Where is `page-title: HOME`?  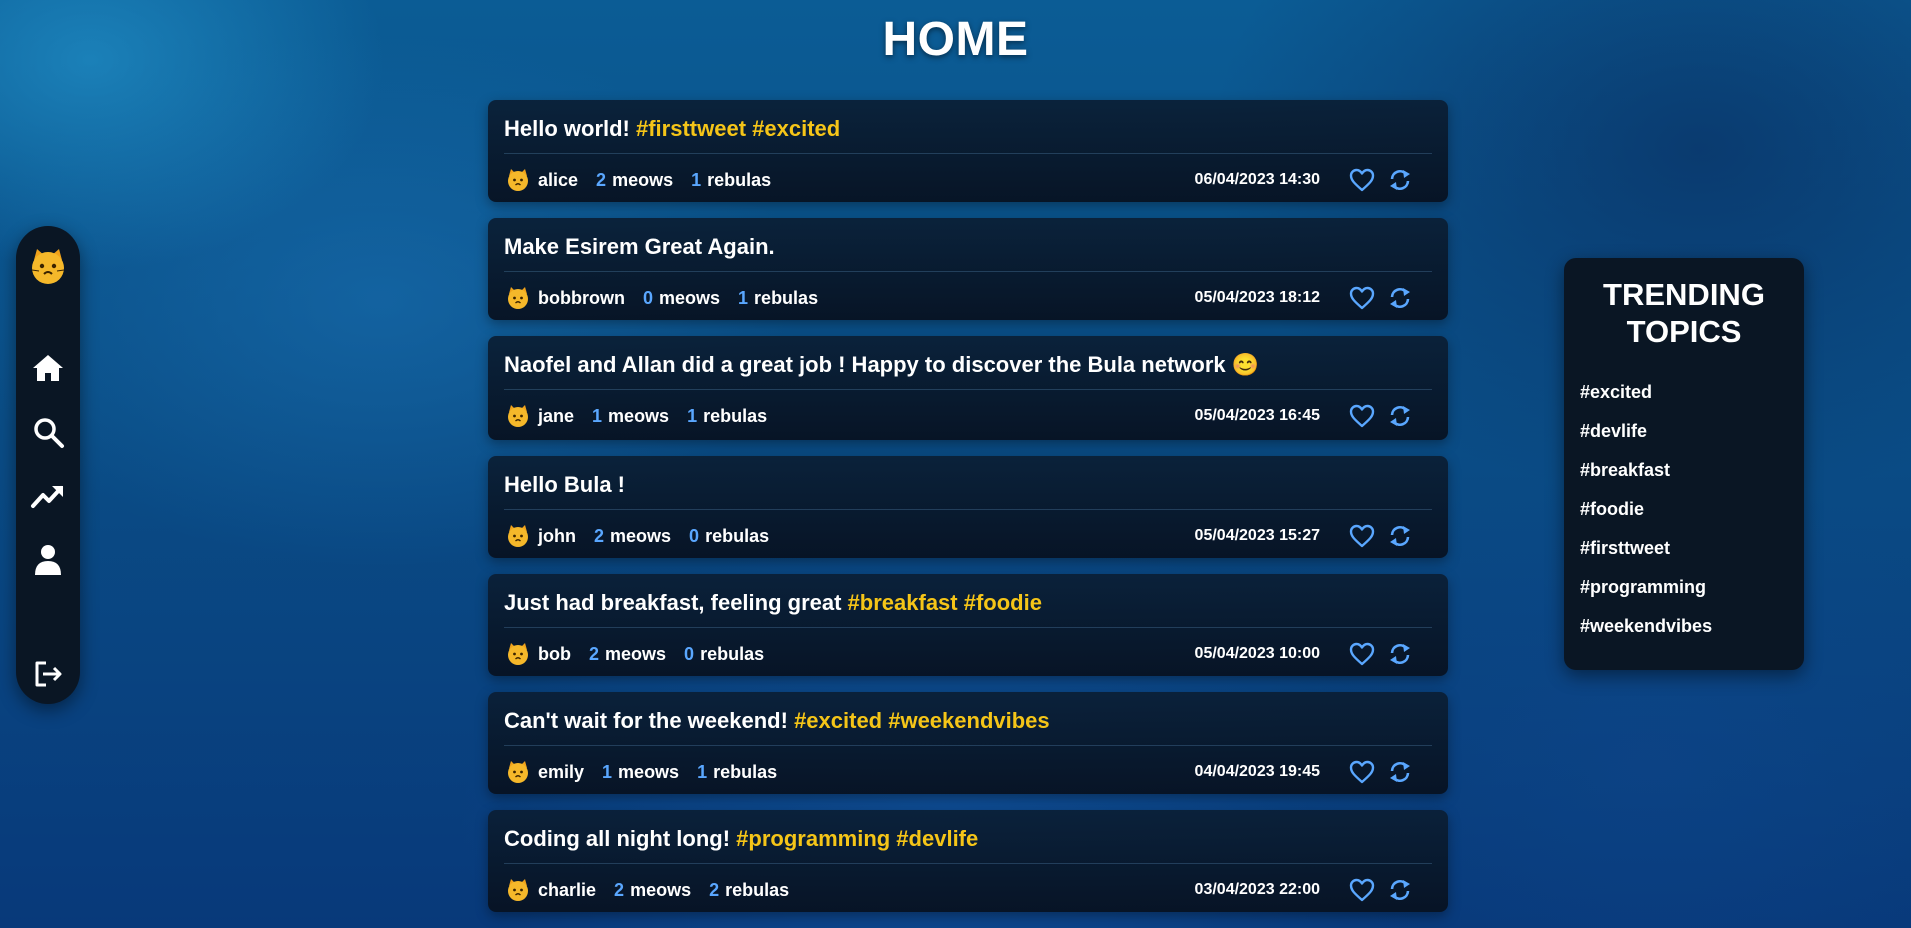 page-title: HOME is located at coordinates (955, 39).